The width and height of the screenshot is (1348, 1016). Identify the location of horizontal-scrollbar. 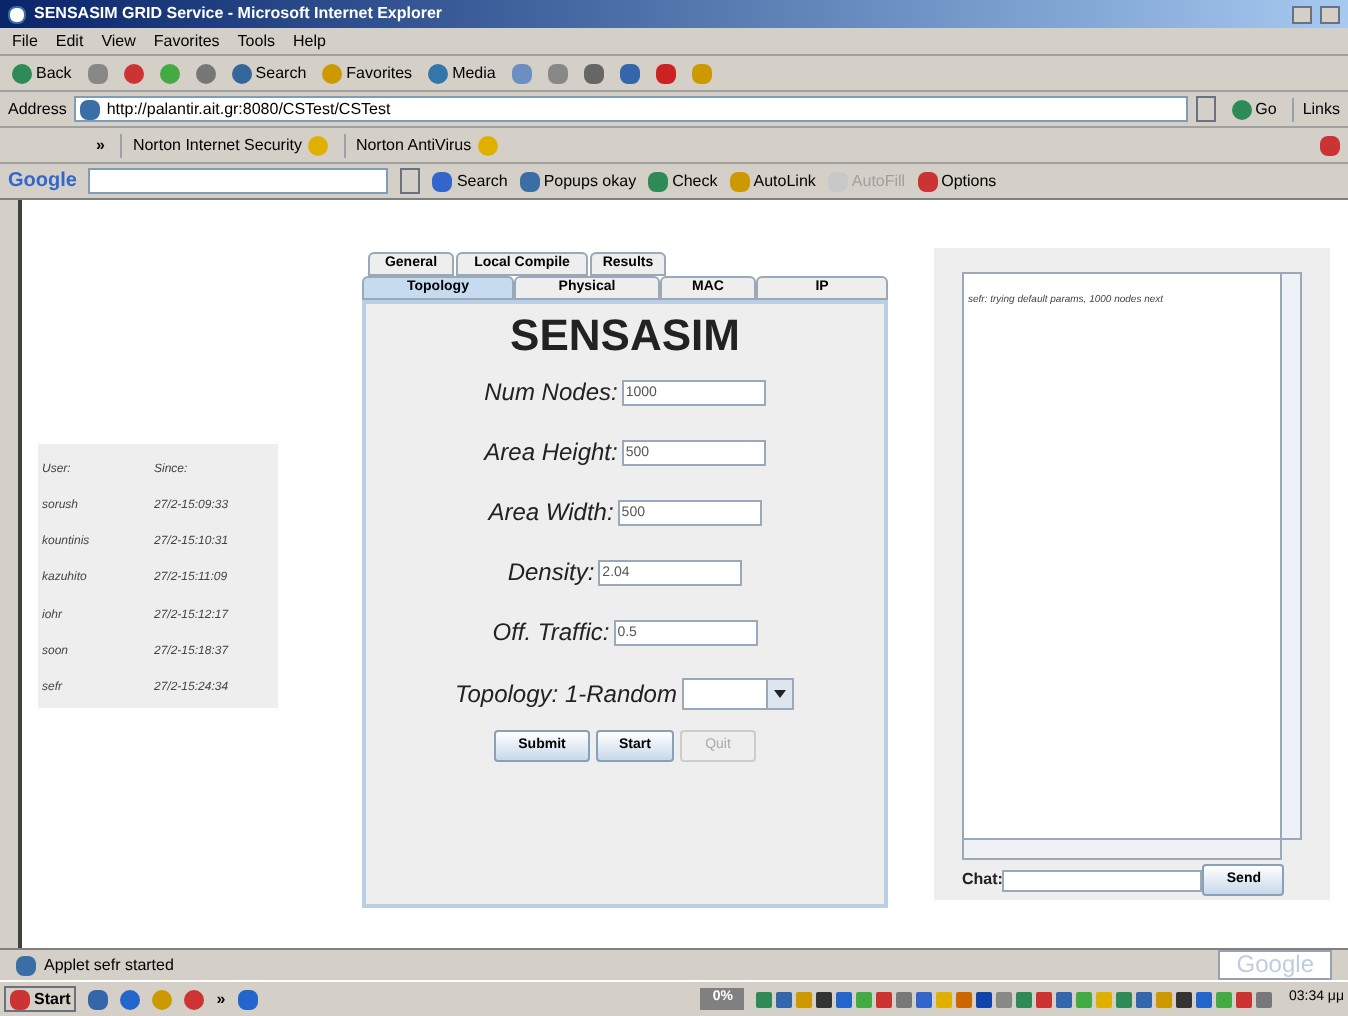
(1122, 850).